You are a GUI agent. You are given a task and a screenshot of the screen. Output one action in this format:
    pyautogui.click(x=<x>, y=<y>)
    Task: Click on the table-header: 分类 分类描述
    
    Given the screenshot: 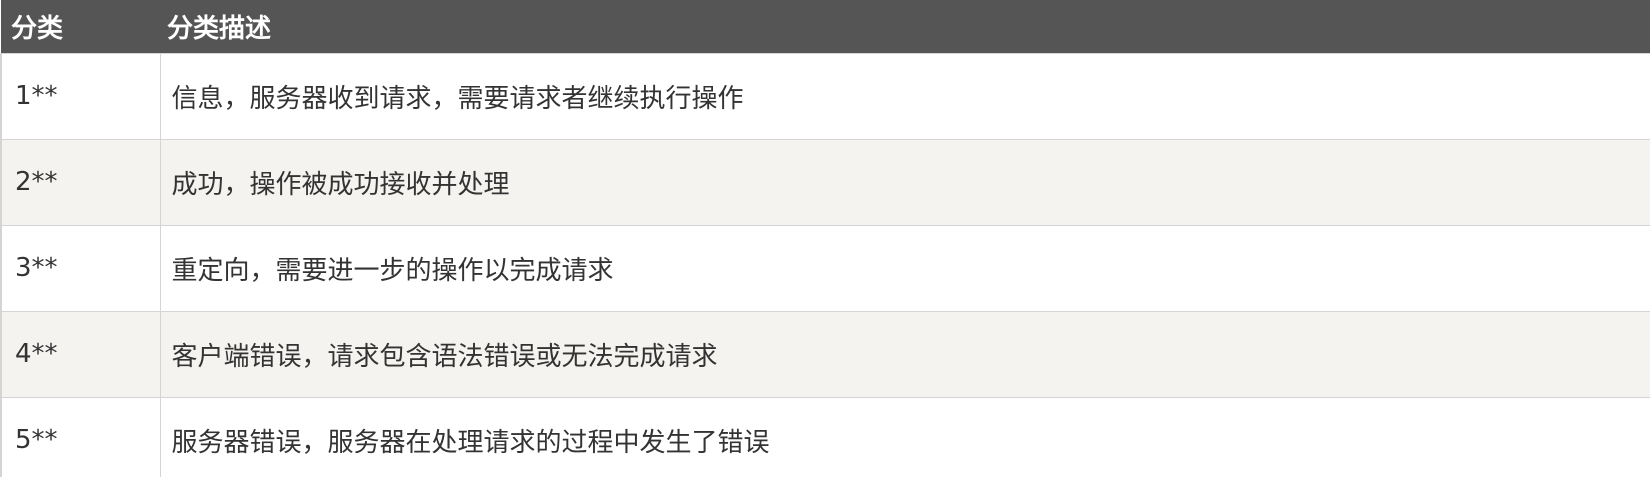 What is the action you would take?
    pyautogui.click(x=825, y=26)
    